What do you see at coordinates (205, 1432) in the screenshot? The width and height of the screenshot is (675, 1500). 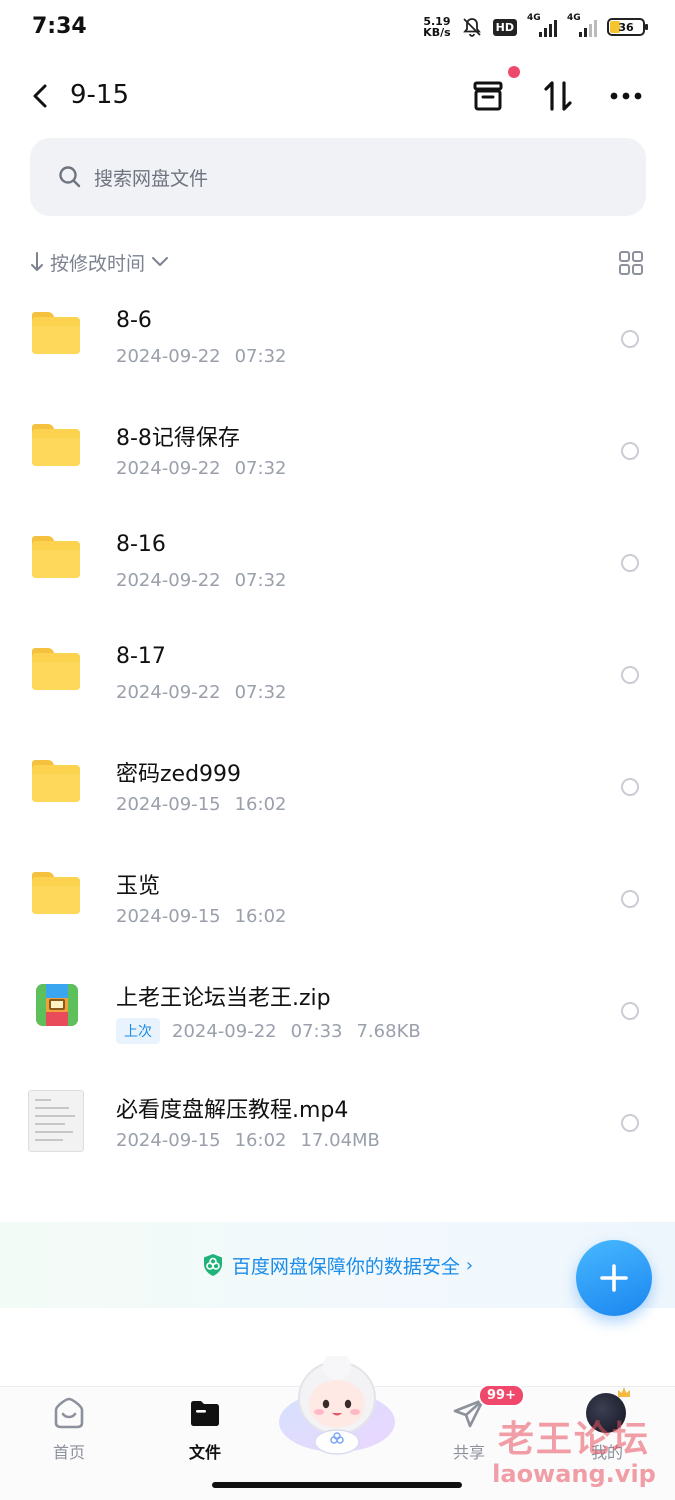 I see `nav-files: 文件` at bounding box center [205, 1432].